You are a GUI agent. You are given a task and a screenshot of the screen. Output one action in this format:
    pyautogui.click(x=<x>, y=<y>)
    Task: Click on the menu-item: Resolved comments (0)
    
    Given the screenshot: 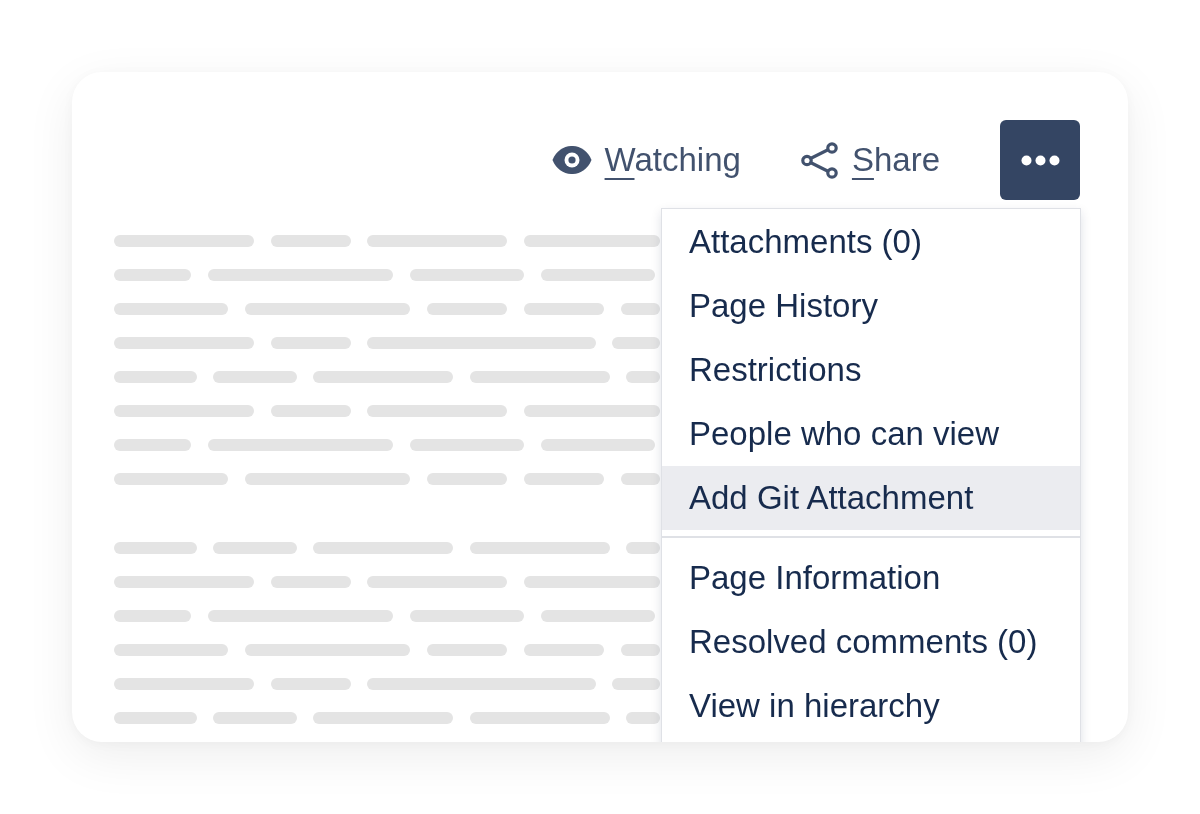 What is the action you would take?
    pyautogui.click(x=871, y=642)
    